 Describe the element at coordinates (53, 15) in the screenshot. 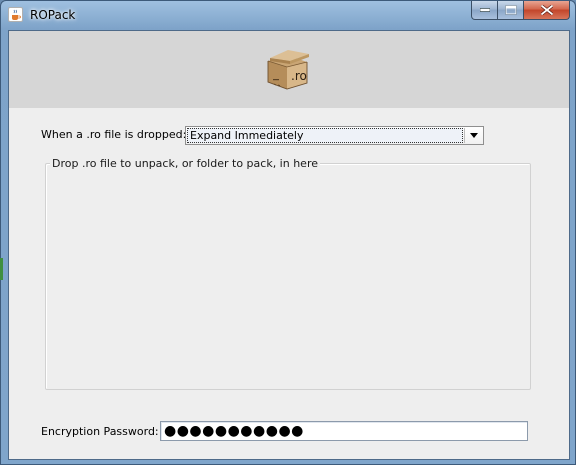

I see `window-title: ROPack` at that location.